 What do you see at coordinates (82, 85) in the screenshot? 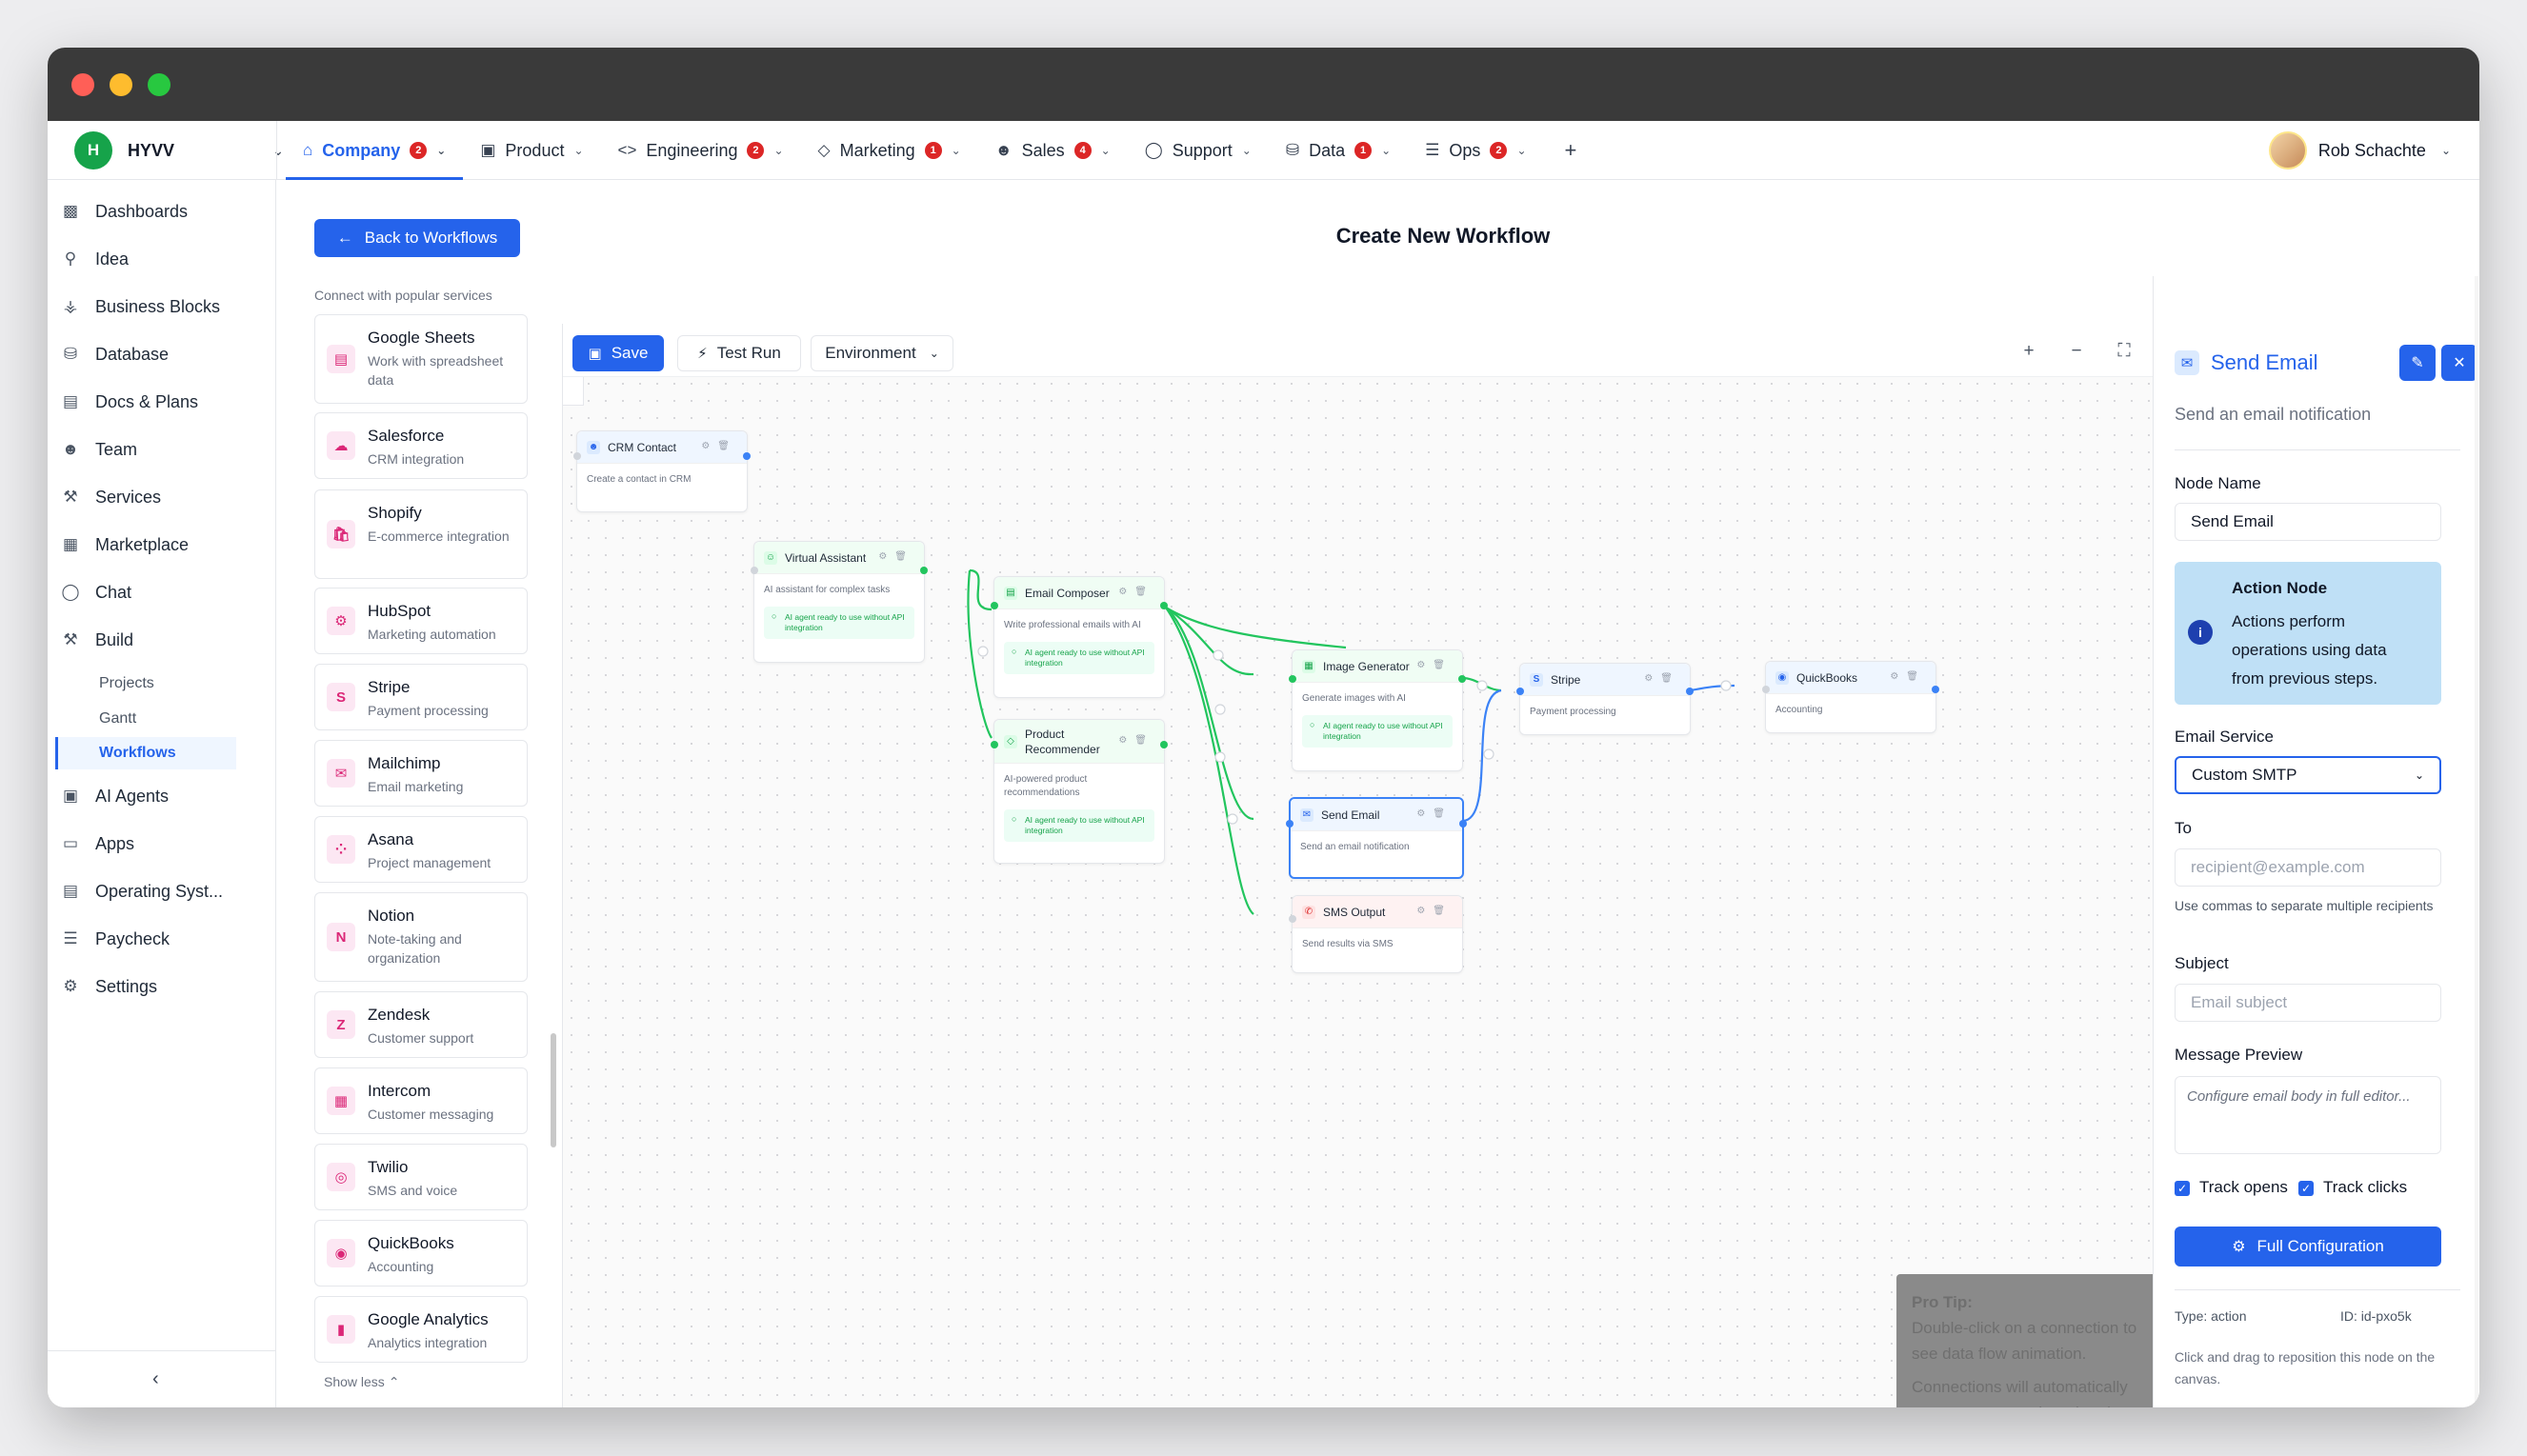
I see `close-window-button` at bounding box center [82, 85].